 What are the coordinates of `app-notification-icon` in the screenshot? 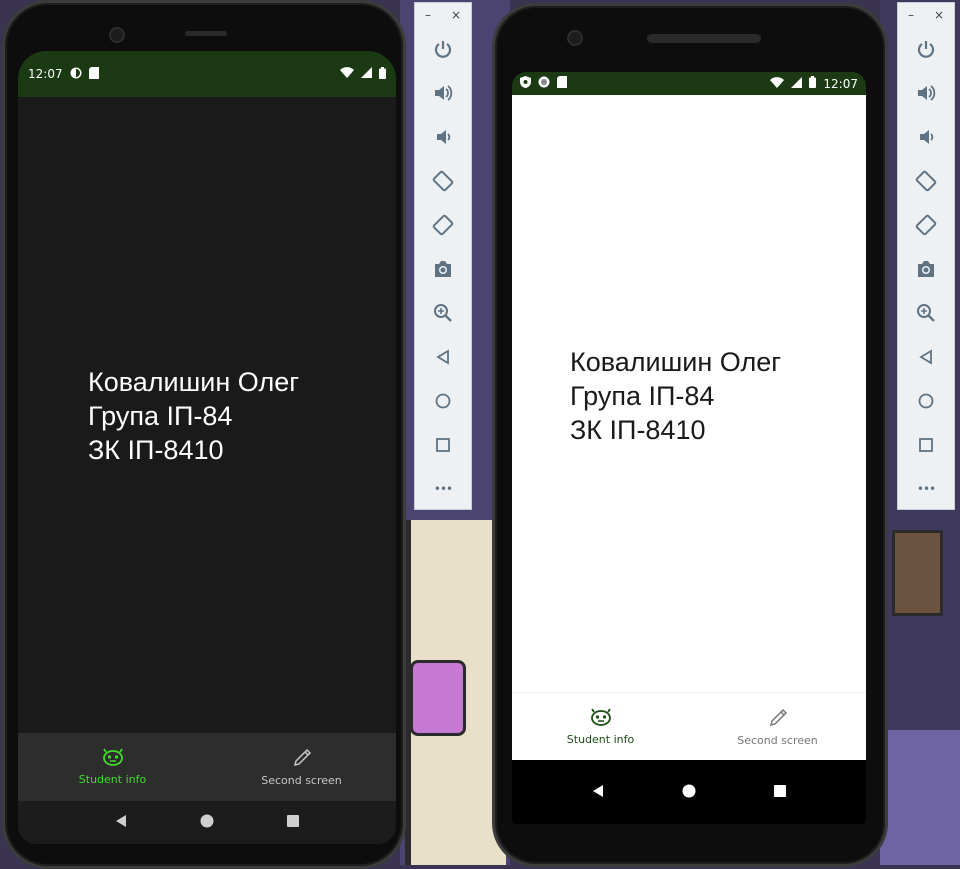 It's located at (76, 74).